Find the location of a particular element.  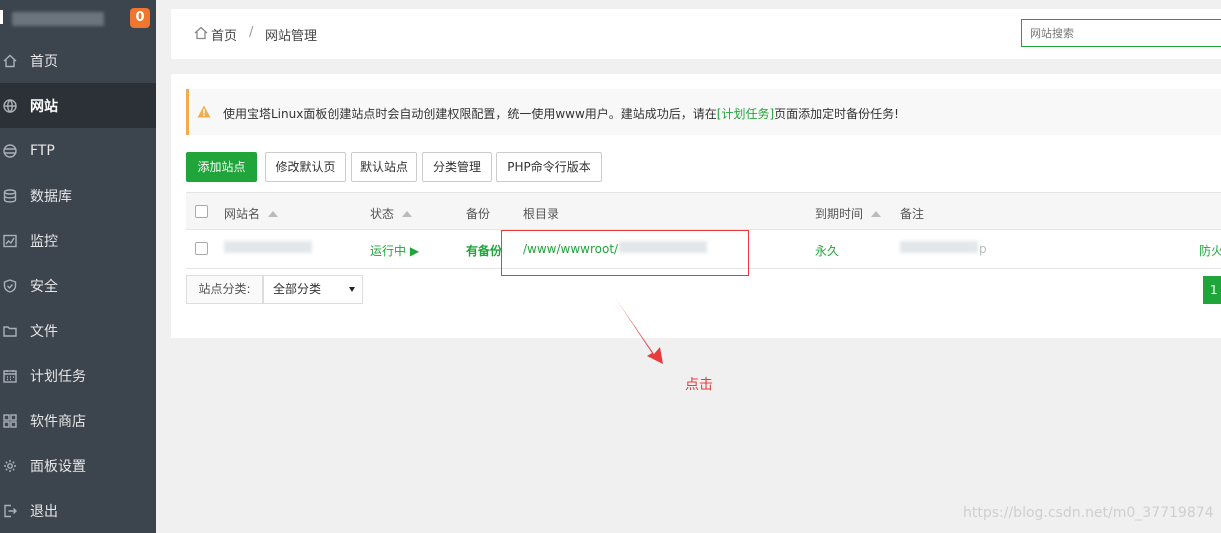

notice-text-after: 页面添加定时备份任务! is located at coordinates (836, 114).